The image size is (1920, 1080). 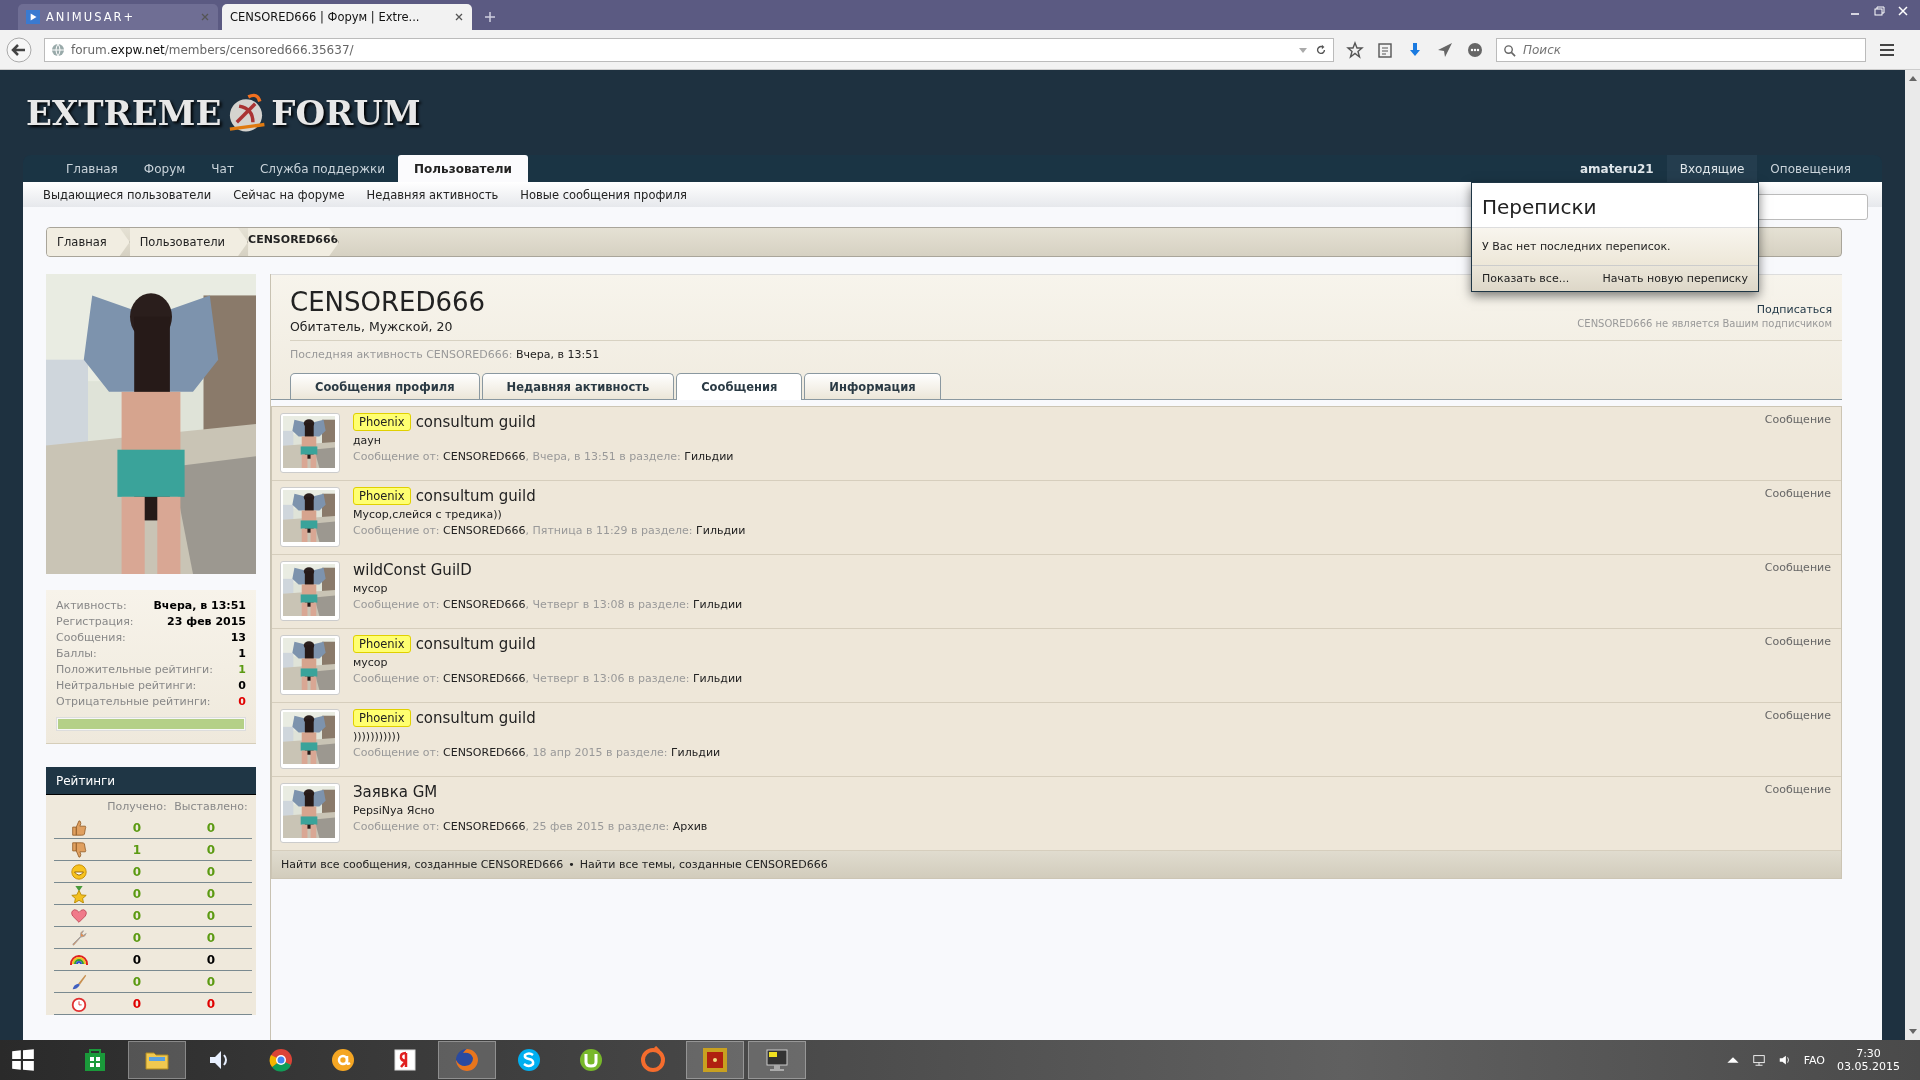 I want to click on restore-icon, so click(x=1879, y=11).